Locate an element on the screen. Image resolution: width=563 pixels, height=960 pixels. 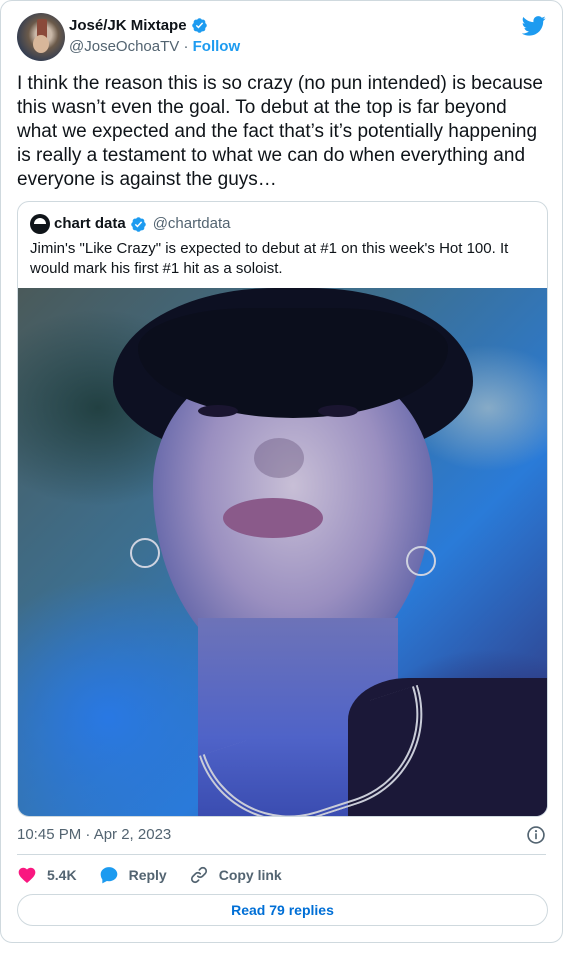
author-handle-line: @JoseOchoaTV · Follow is located at coordinates (154, 47).